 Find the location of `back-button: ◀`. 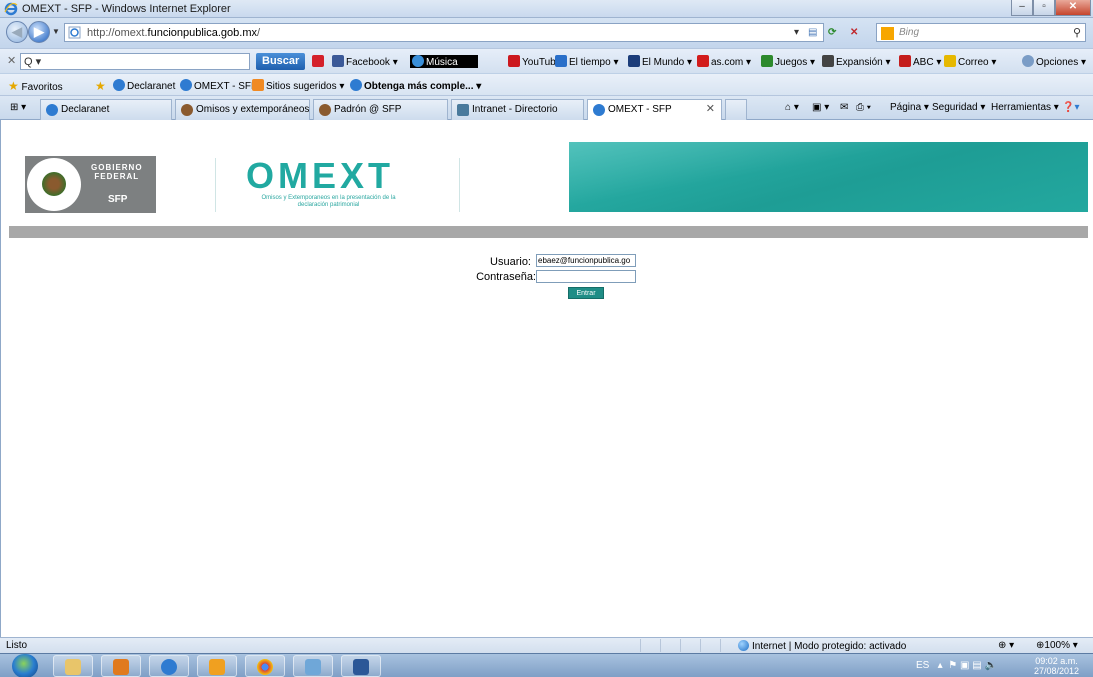

back-button: ◀ is located at coordinates (17, 32).